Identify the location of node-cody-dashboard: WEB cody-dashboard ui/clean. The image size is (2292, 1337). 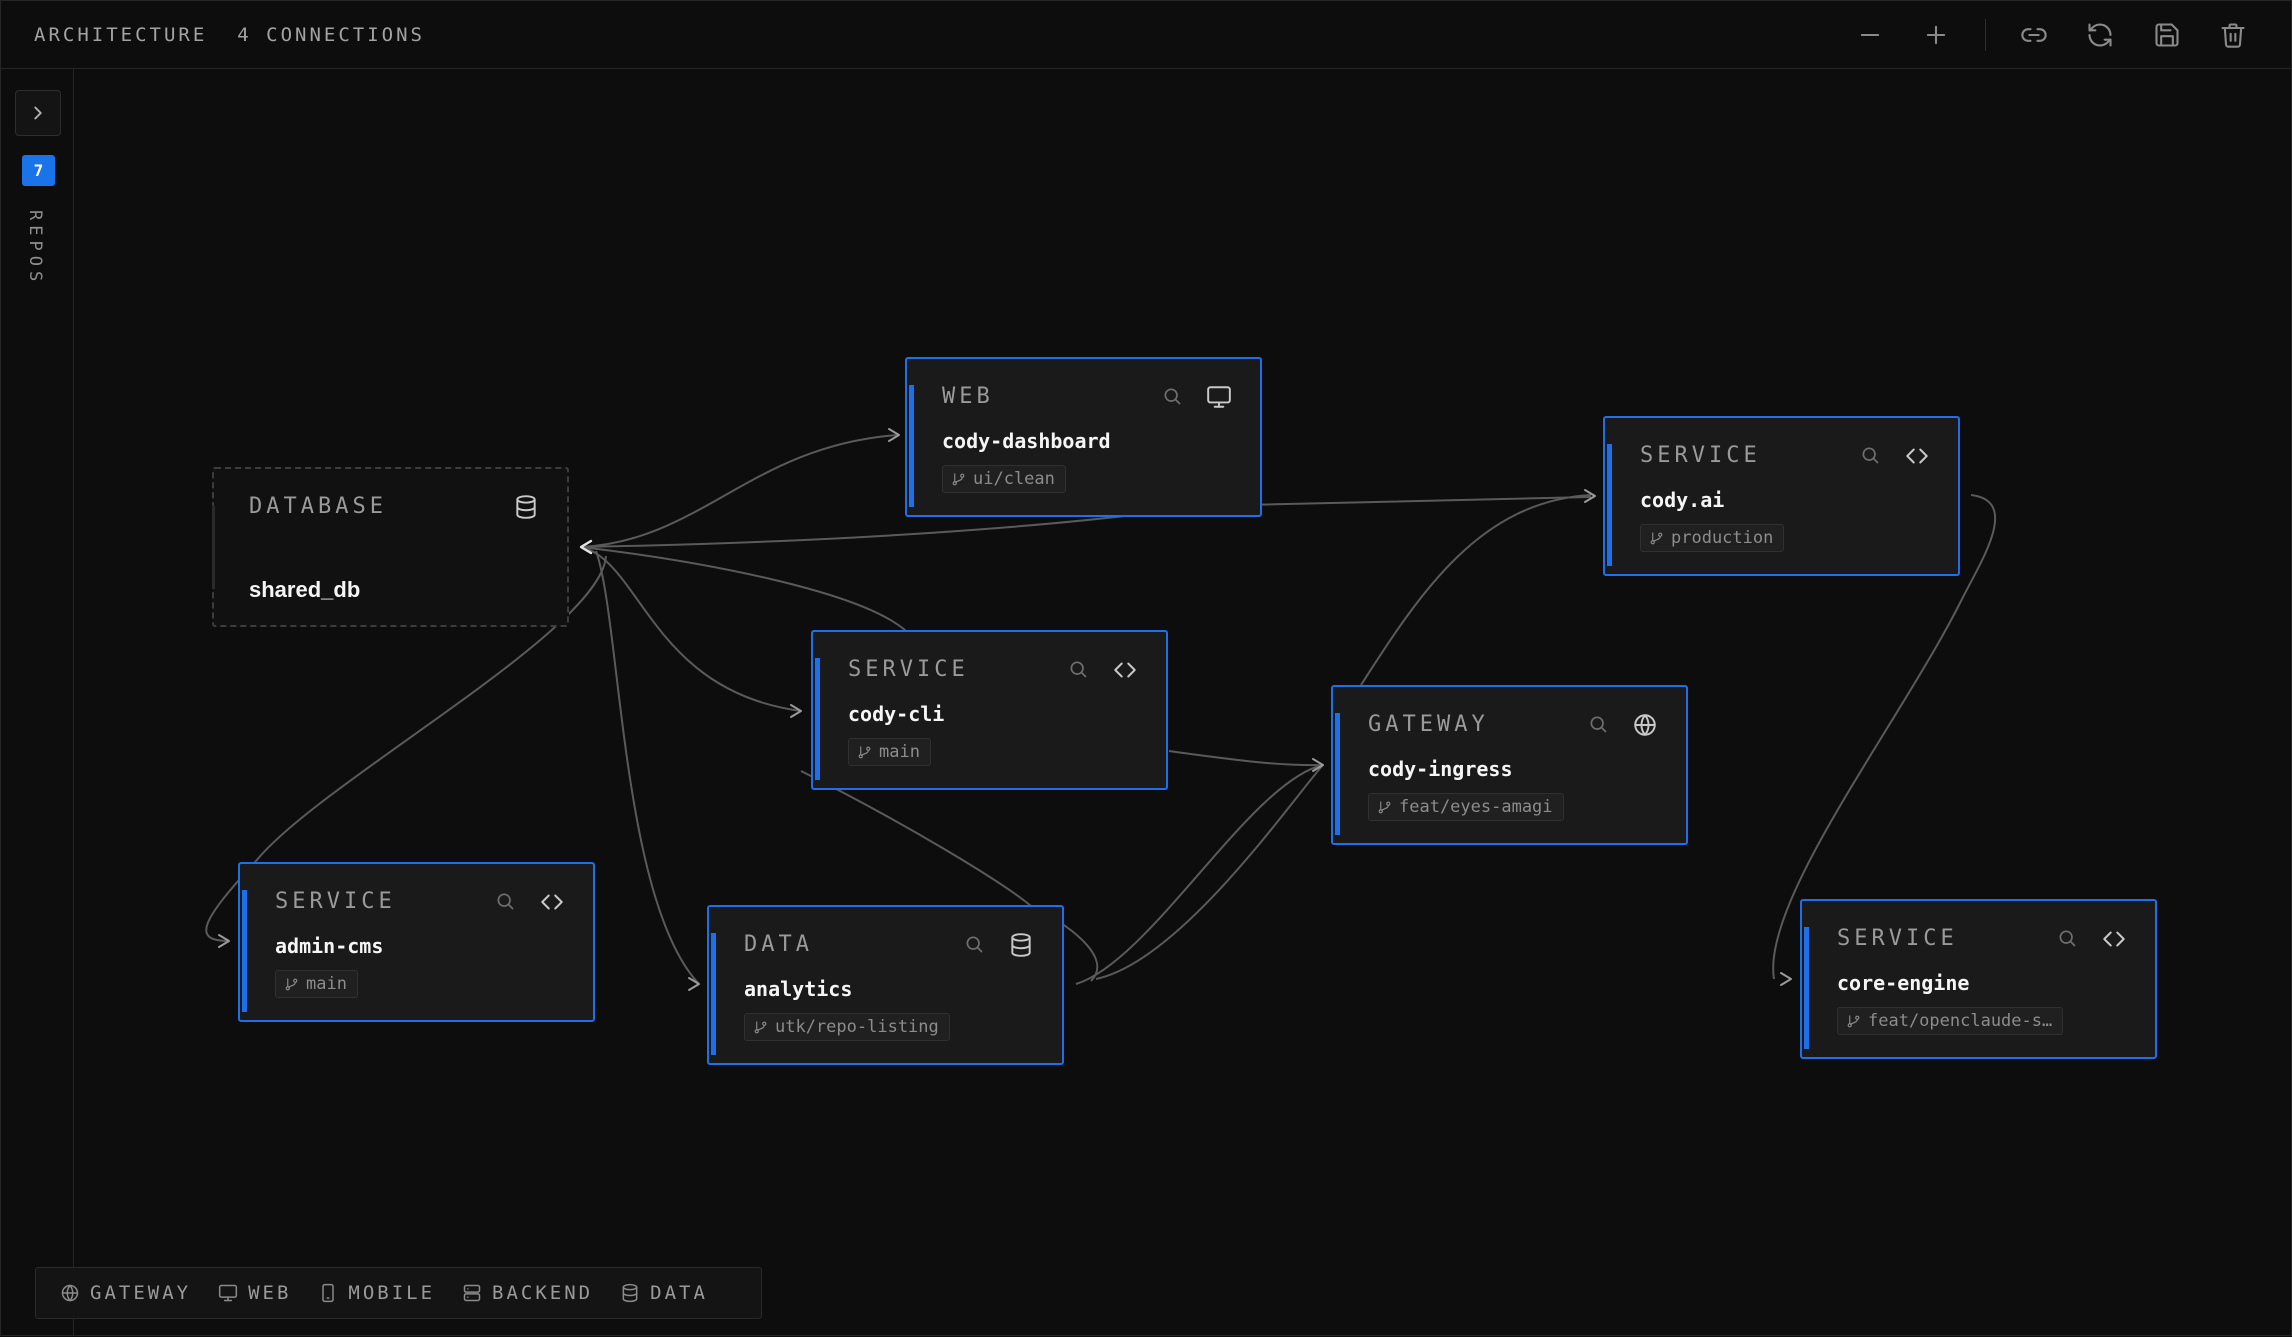
(1083, 437).